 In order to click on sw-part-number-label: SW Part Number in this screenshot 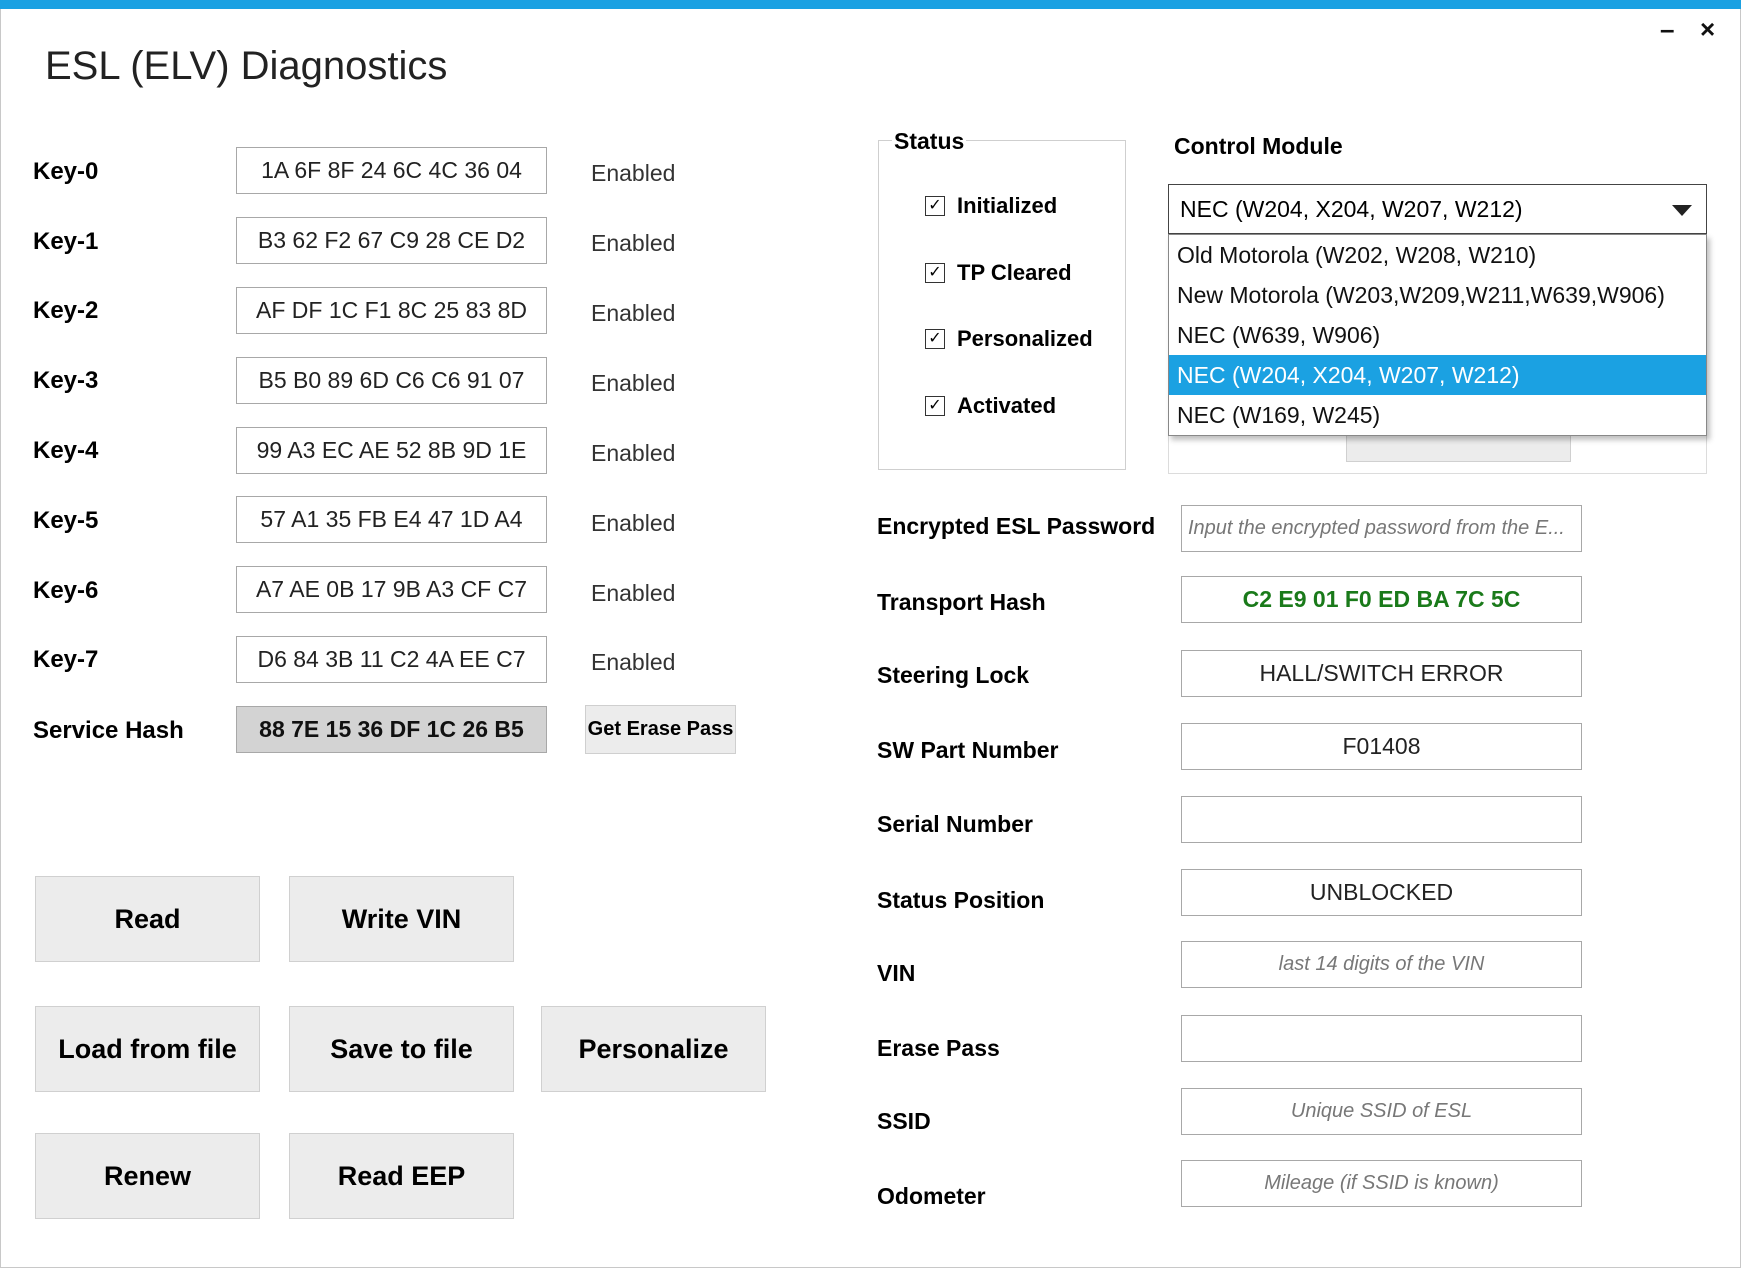, I will do `click(968, 750)`.